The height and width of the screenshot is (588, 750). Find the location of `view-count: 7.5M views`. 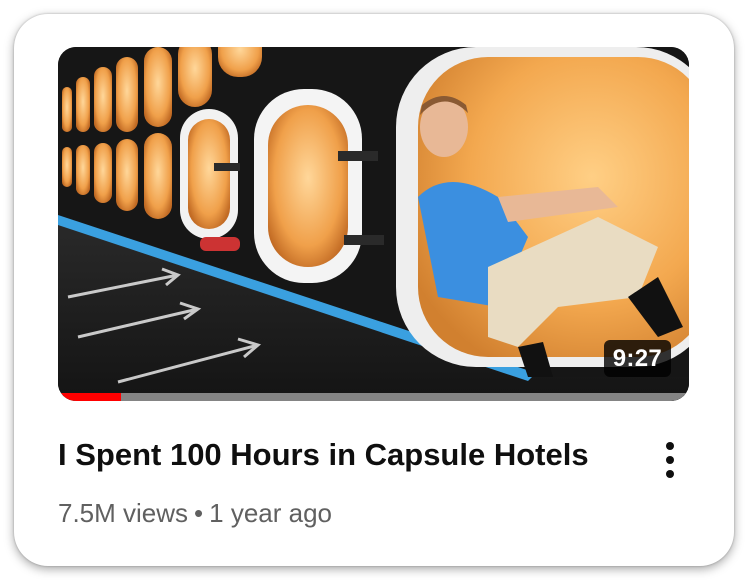

view-count: 7.5M views is located at coordinates (123, 513).